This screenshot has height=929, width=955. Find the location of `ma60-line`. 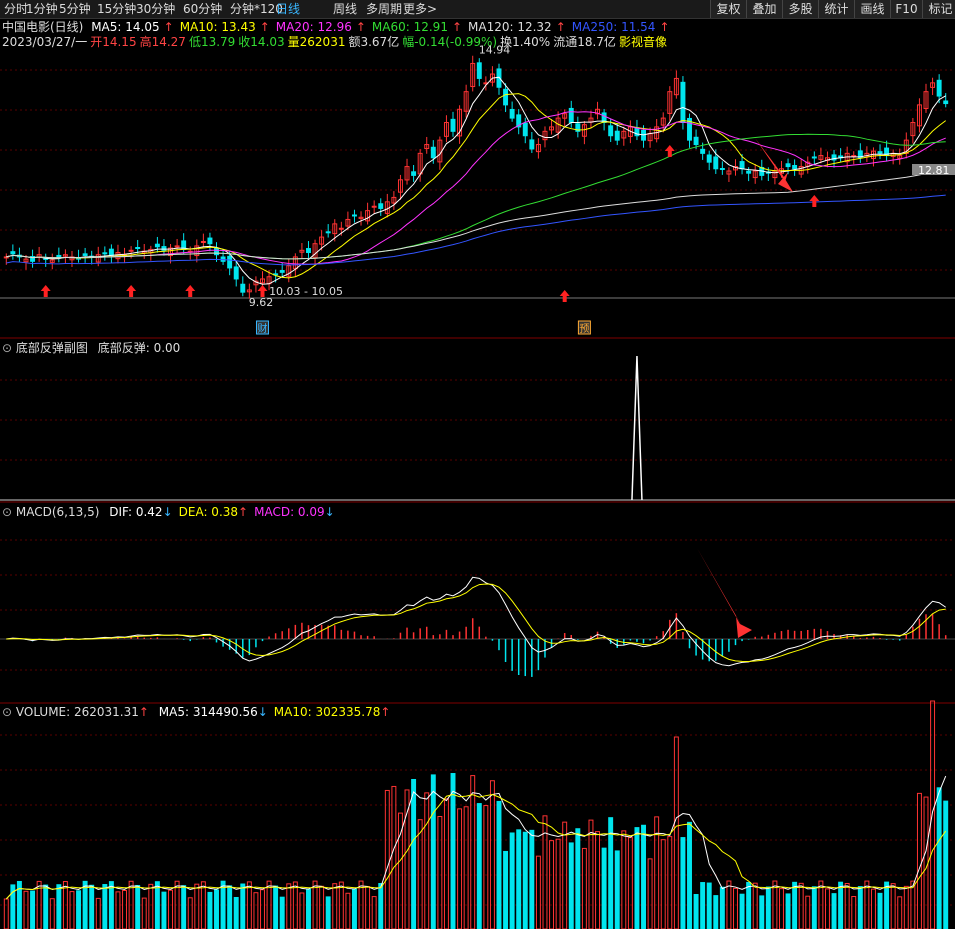

ma60-line is located at coordinates (476, 196).